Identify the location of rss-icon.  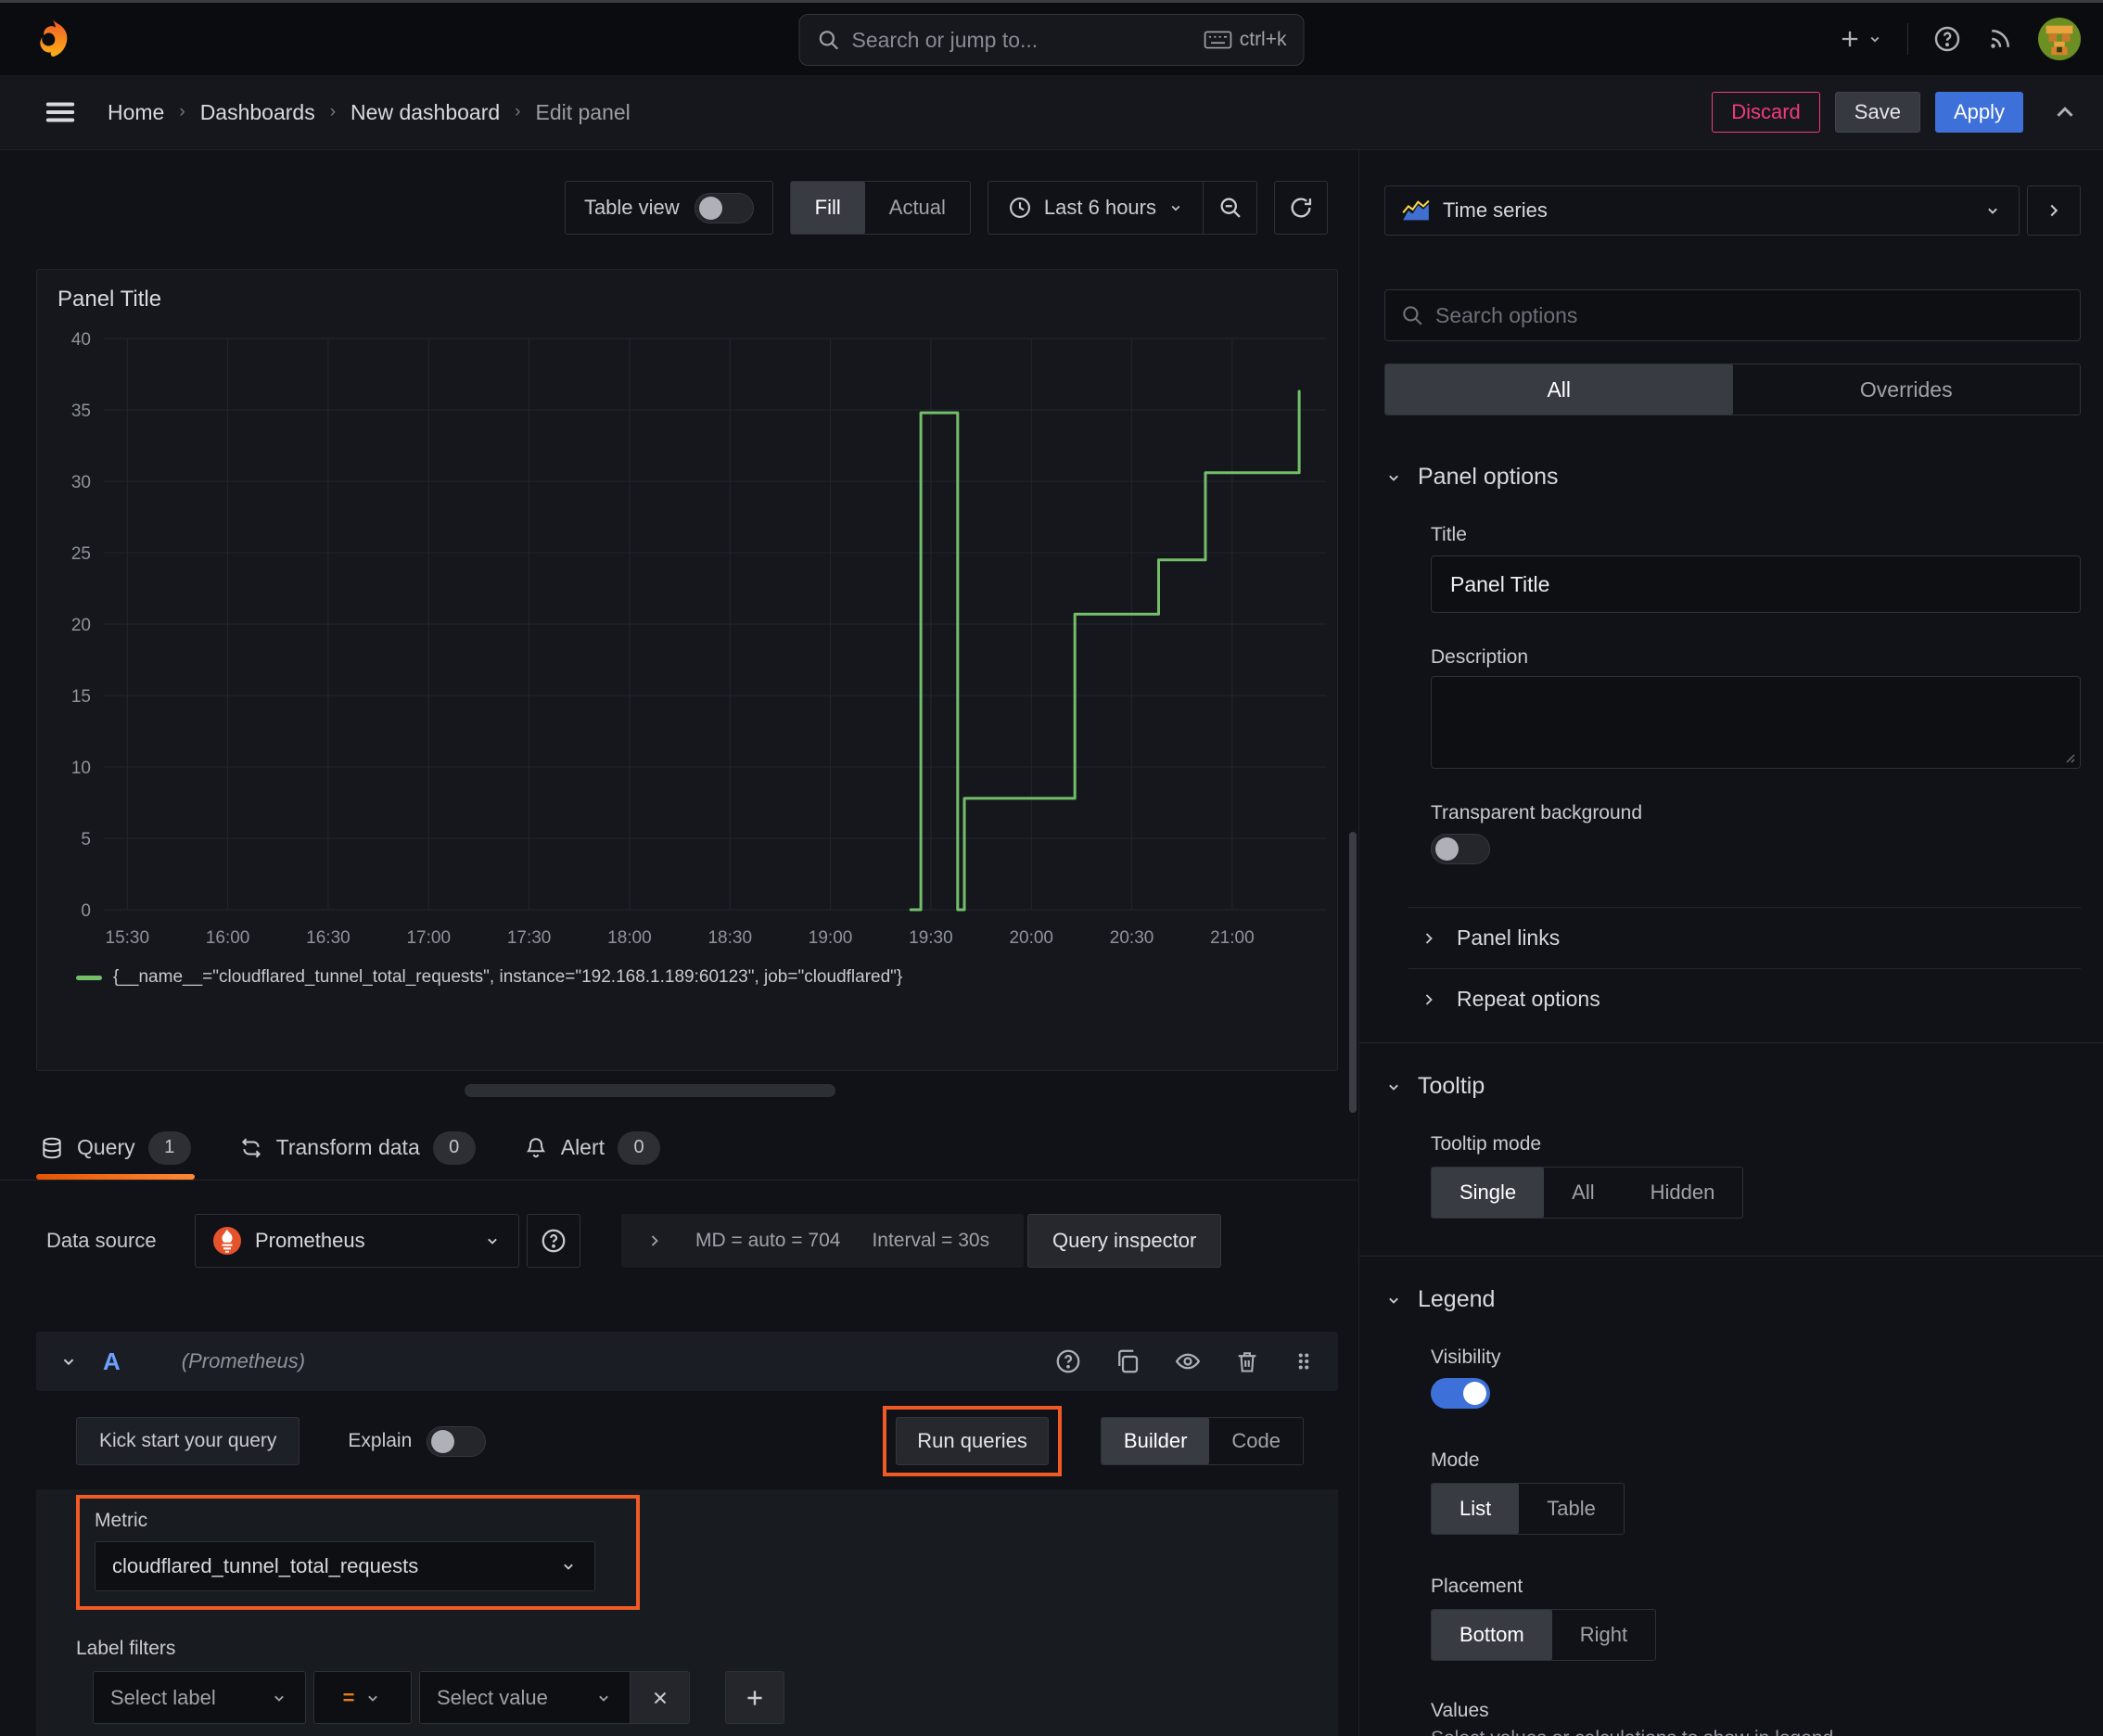
(2000, 39).